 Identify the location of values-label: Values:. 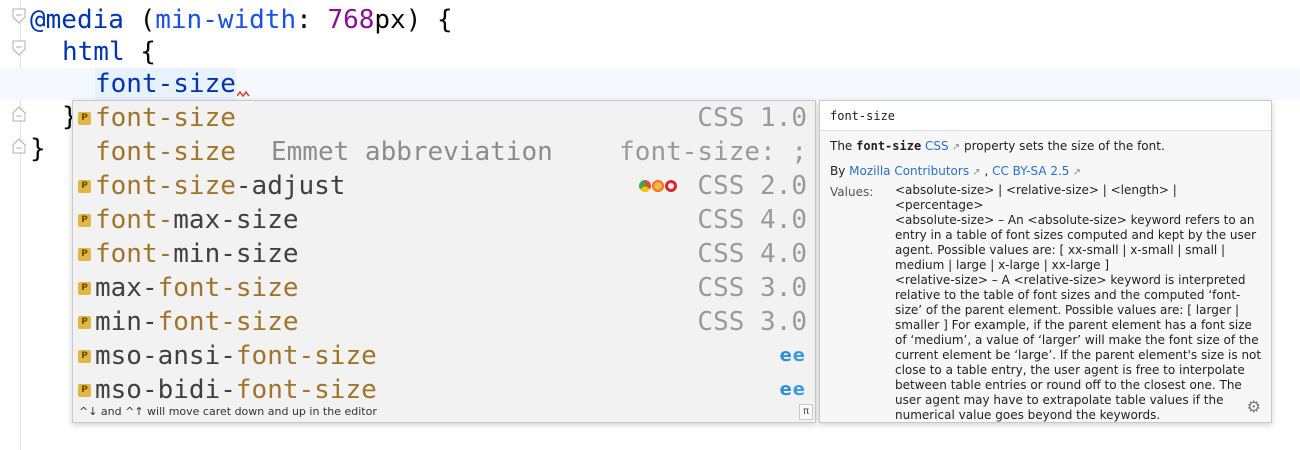
(852, 192).